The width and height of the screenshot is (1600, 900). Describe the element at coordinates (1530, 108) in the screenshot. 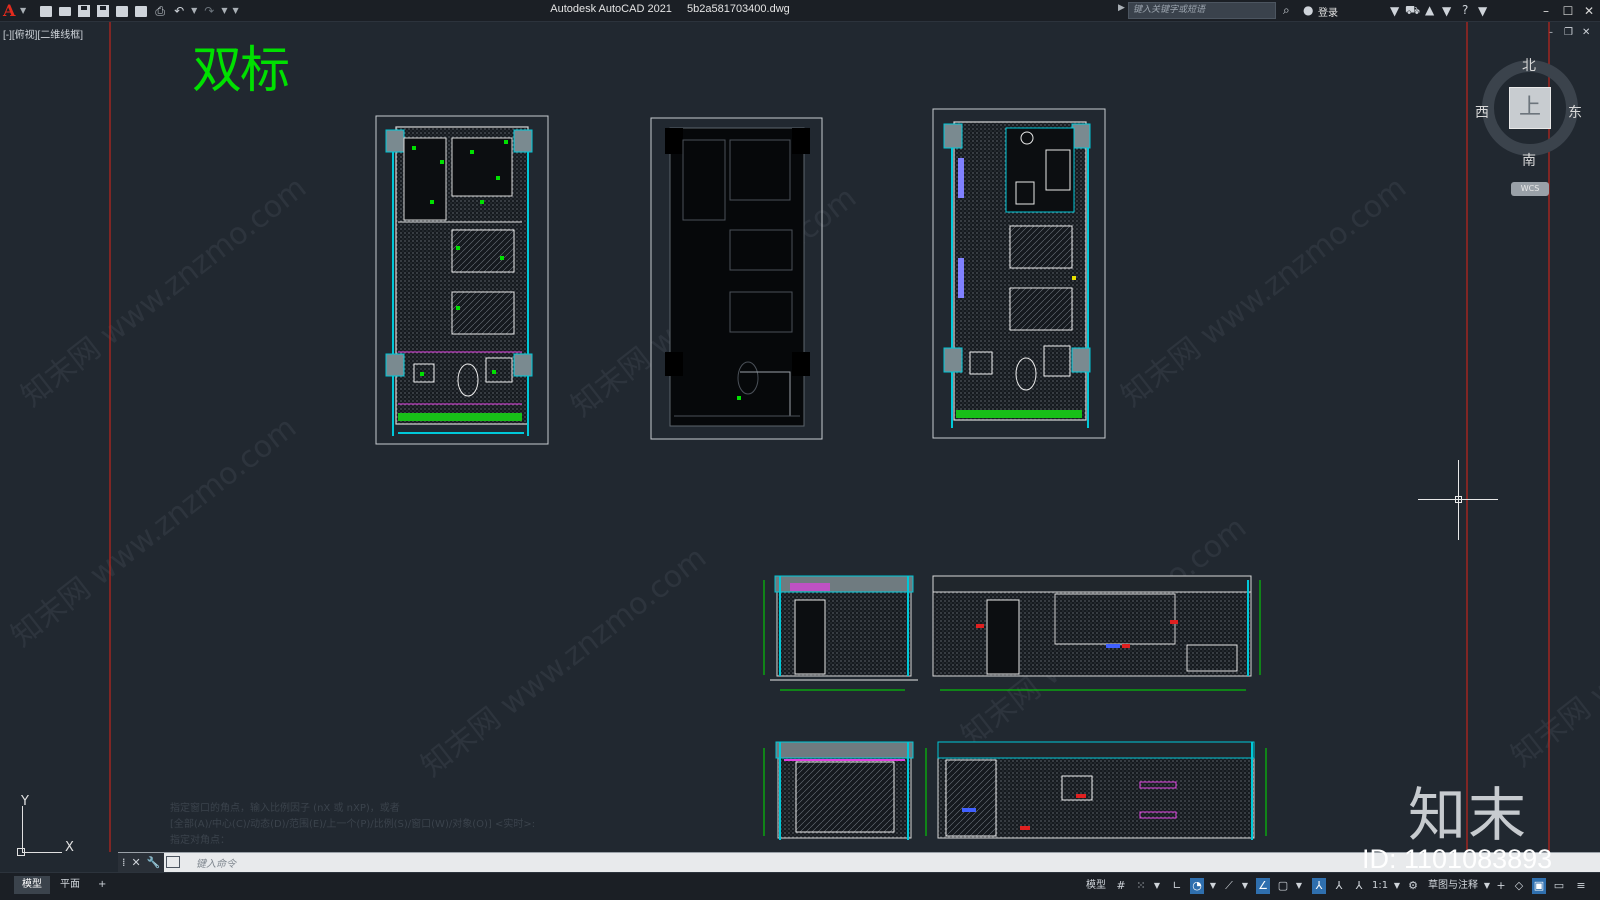

I see `viewcube-face: 上` at that location.